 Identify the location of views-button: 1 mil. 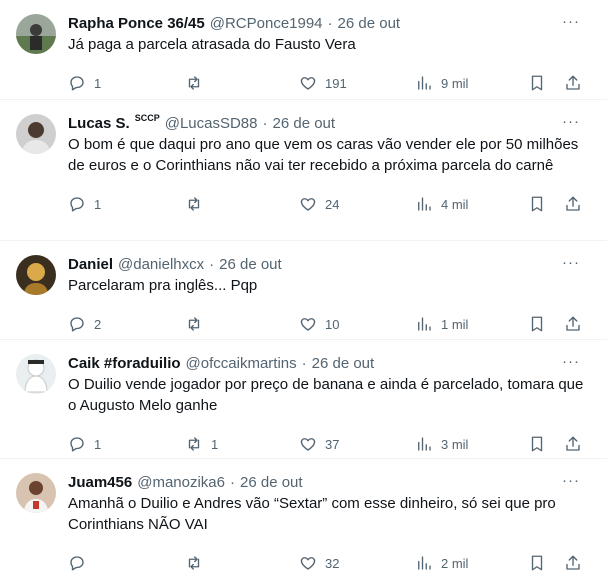
(441, 324).